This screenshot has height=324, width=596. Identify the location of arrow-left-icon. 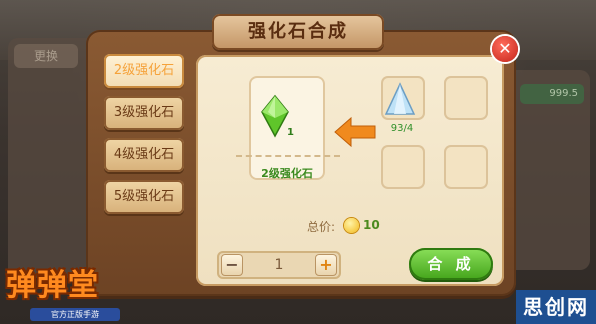
(355, 132).